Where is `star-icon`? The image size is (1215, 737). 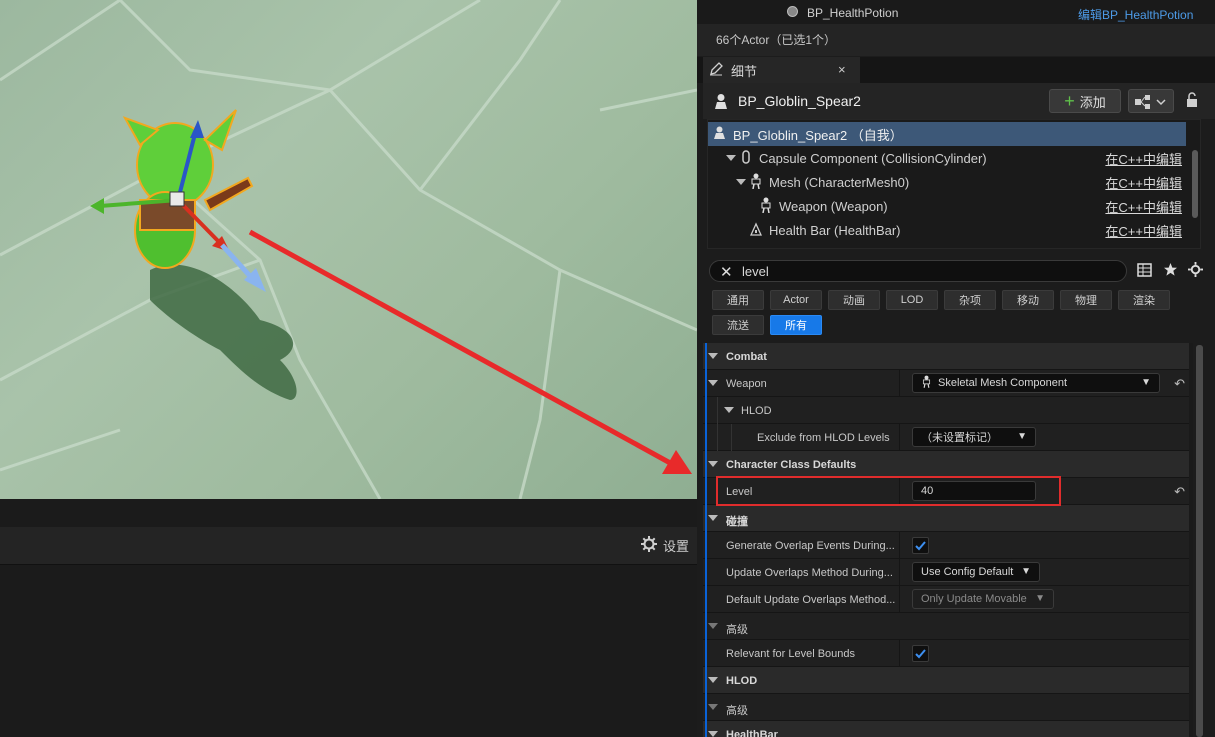
star-icon is located at coordinates (1170, 271).